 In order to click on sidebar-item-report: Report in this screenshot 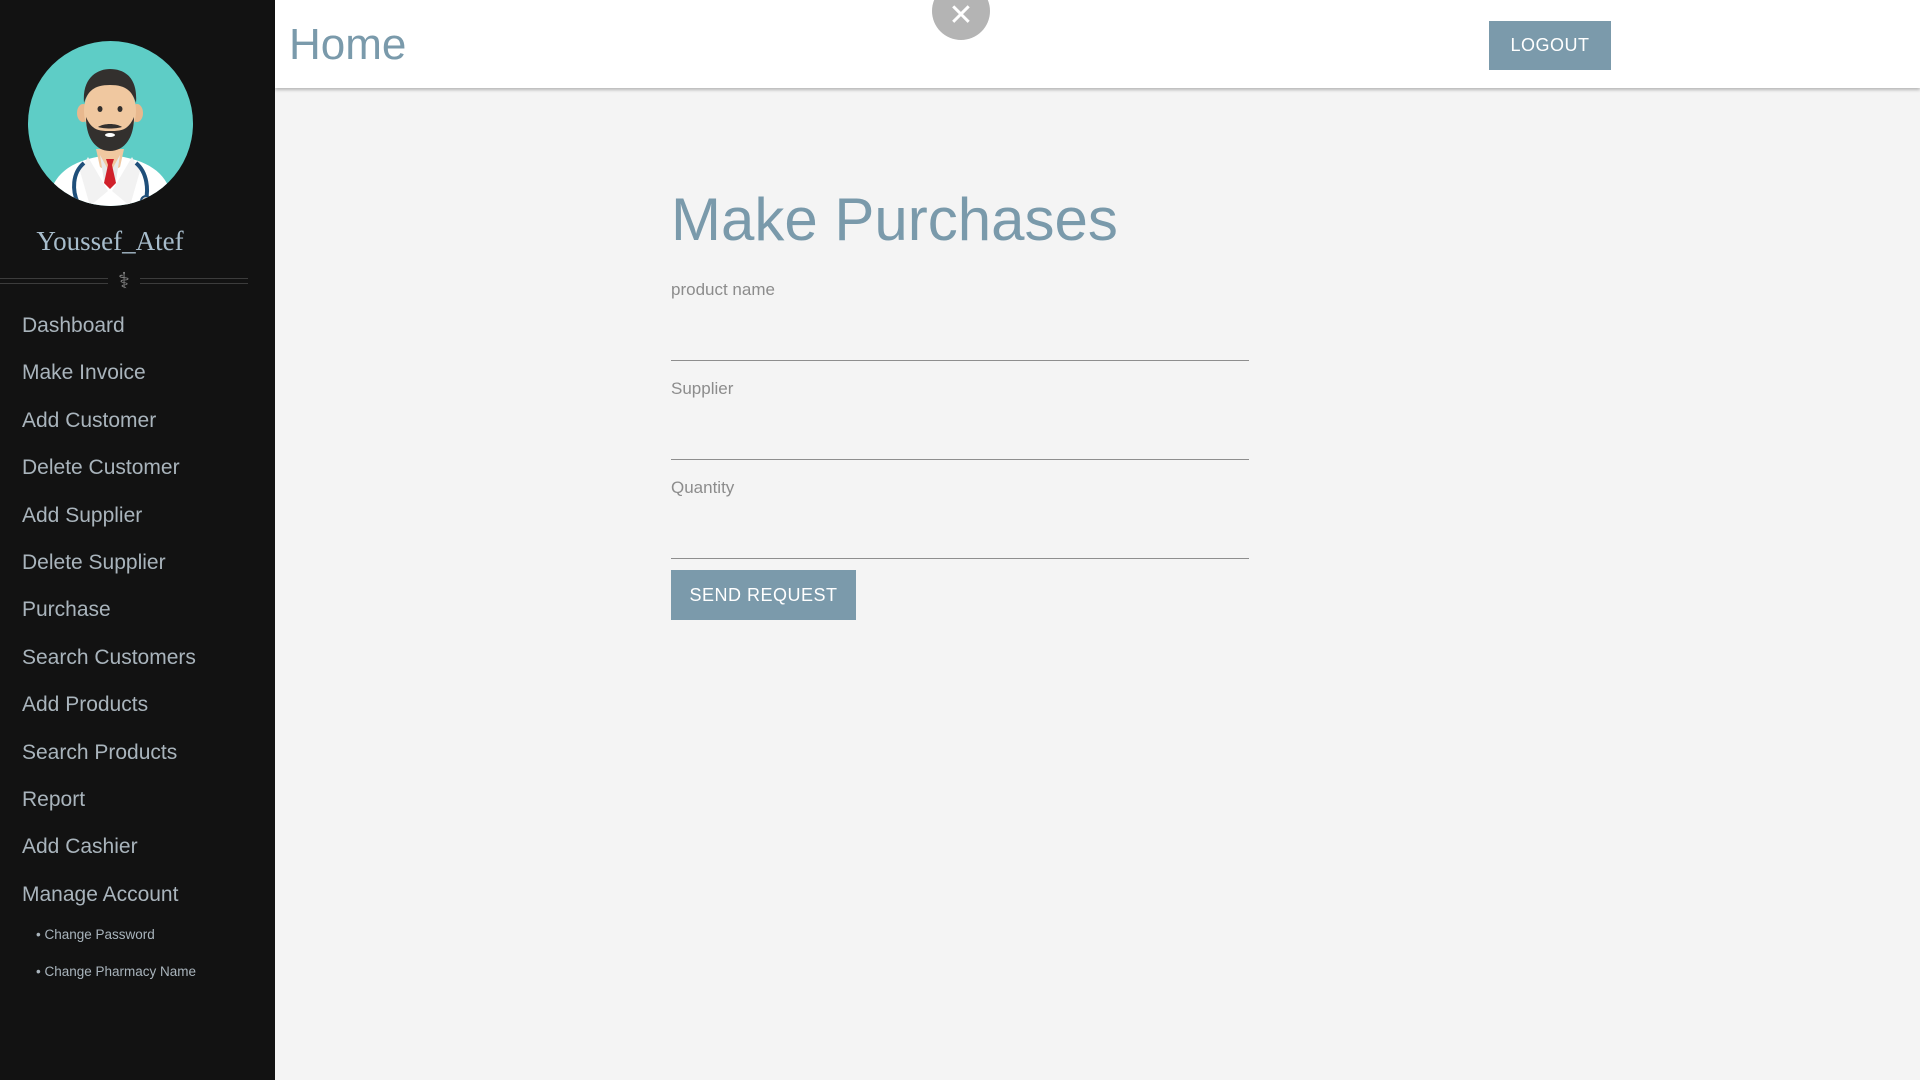, I will do `click(137, 804)`.